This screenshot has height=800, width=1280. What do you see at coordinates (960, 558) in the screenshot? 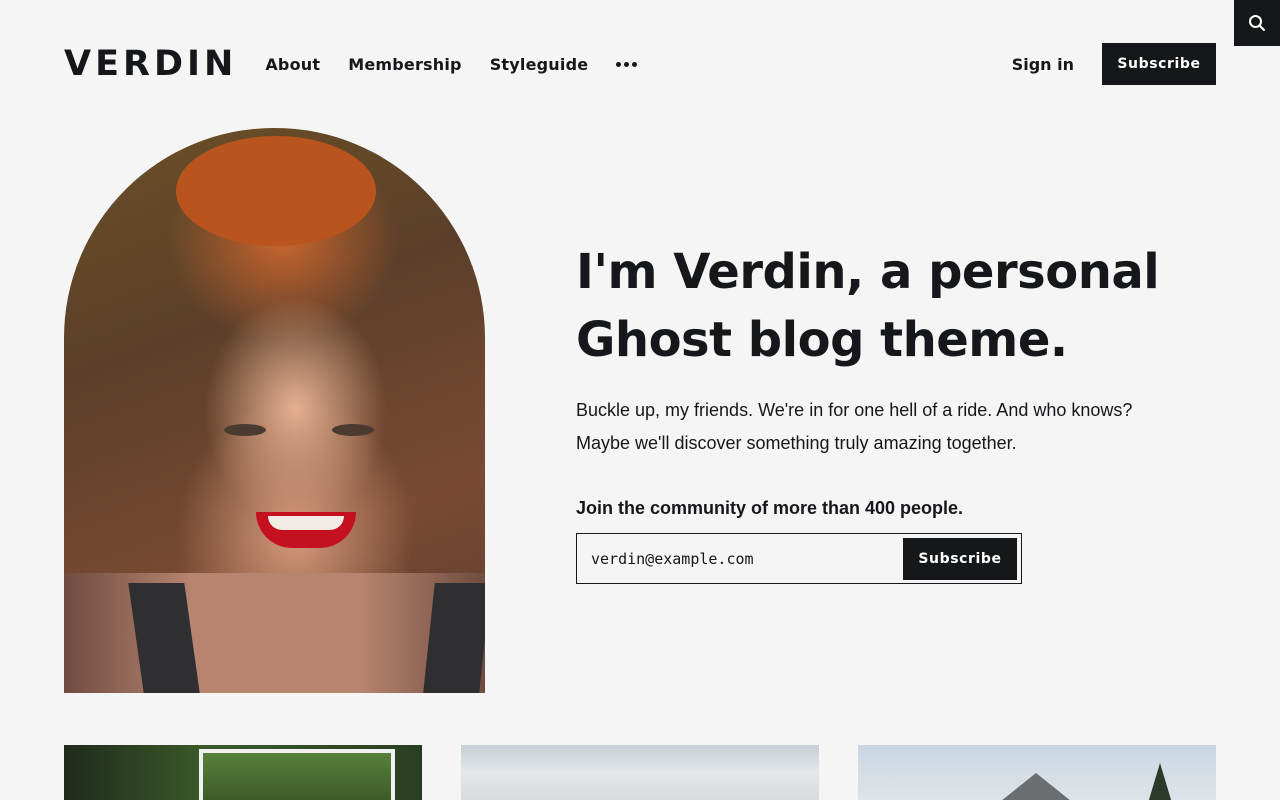
I see `form-subscribe-button: Subscribe` at bounding box center [960, 558].